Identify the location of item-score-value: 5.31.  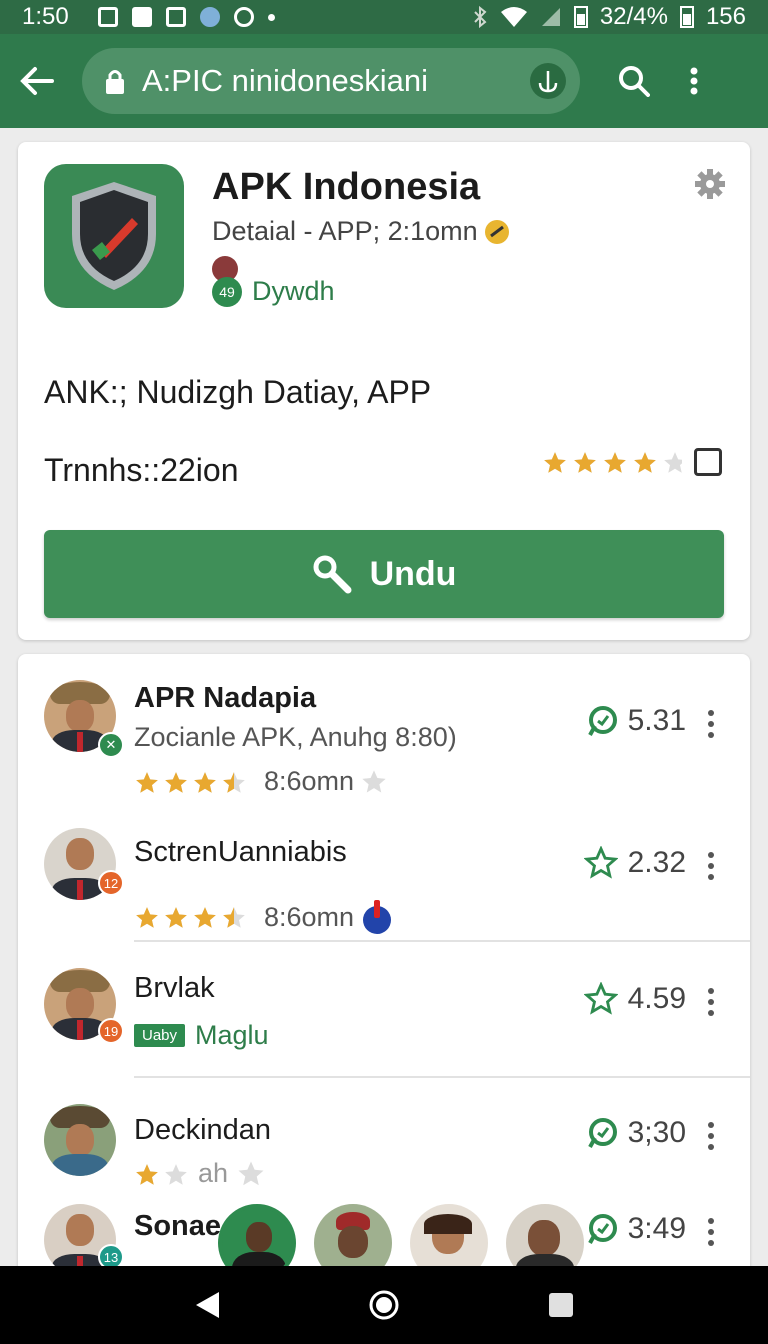
(656, 720).